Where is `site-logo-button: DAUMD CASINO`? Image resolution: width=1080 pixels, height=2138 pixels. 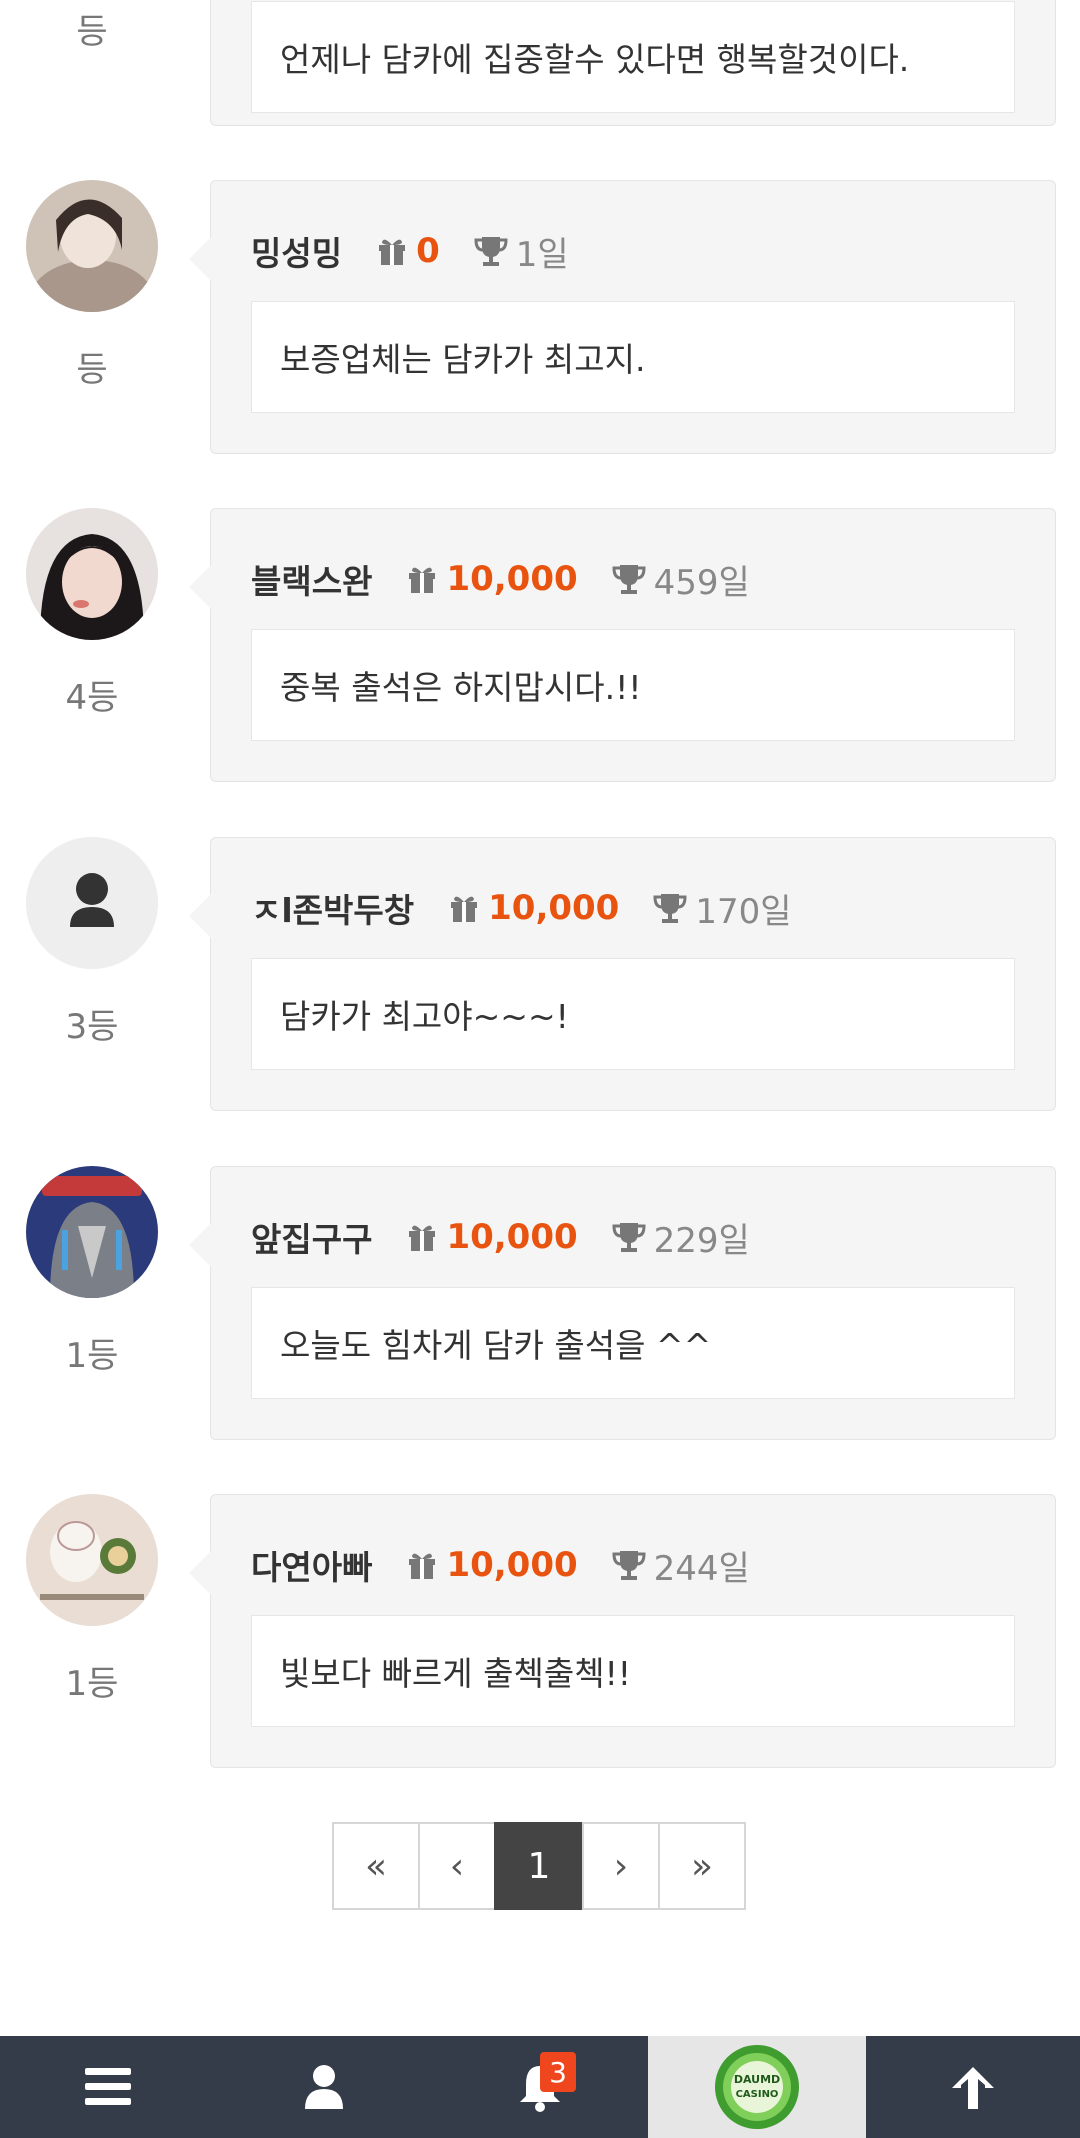 site-logo-button: DAUMD CASINO is located at coordinates (757, 2087).